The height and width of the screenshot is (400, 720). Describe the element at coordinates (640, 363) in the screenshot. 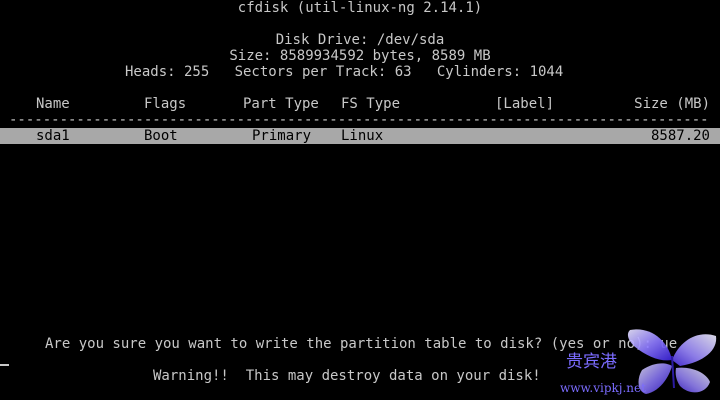

I see `watermark-logo: 贵宾港 www.vipkj.net` at that location.